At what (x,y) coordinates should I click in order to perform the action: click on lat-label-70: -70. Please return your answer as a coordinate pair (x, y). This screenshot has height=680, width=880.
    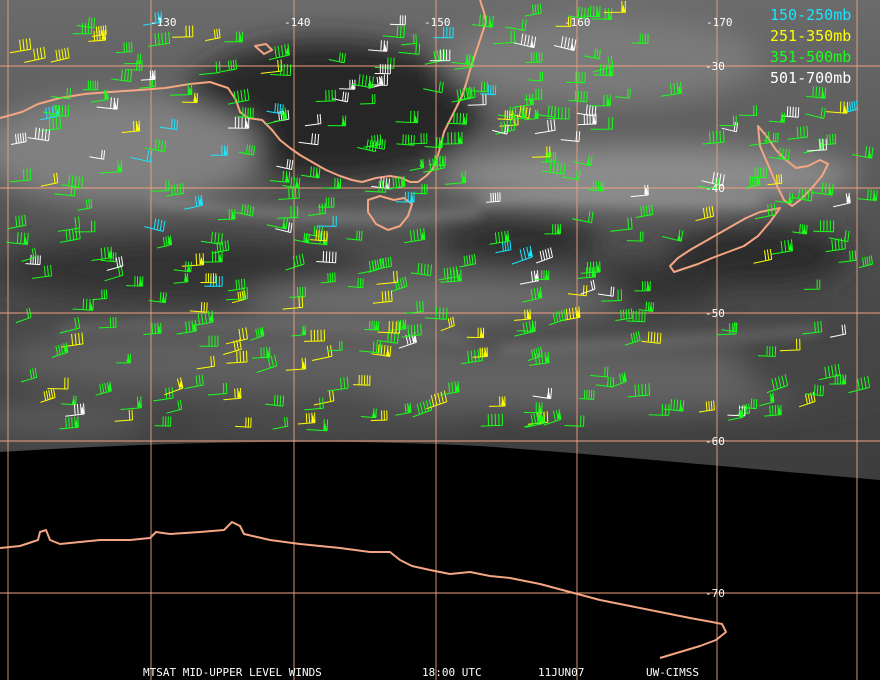
    Looking at the image, I should click on (715, 593).